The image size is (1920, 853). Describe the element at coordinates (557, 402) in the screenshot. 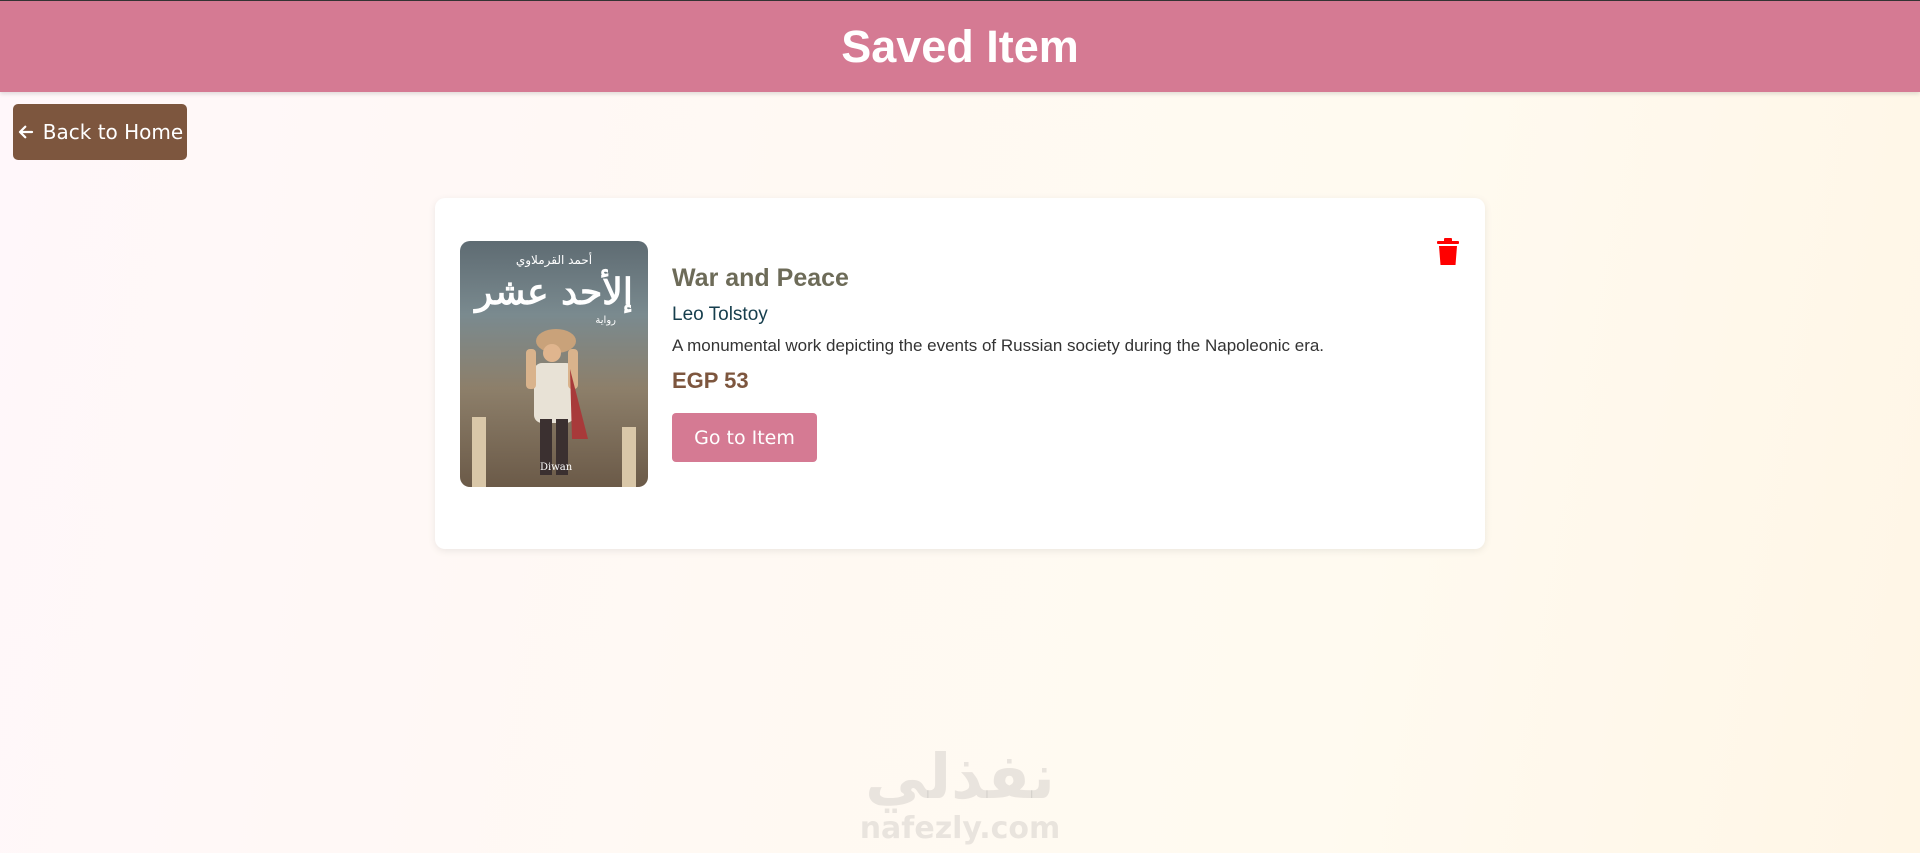

I see `cover-figure-illustration` at that location.